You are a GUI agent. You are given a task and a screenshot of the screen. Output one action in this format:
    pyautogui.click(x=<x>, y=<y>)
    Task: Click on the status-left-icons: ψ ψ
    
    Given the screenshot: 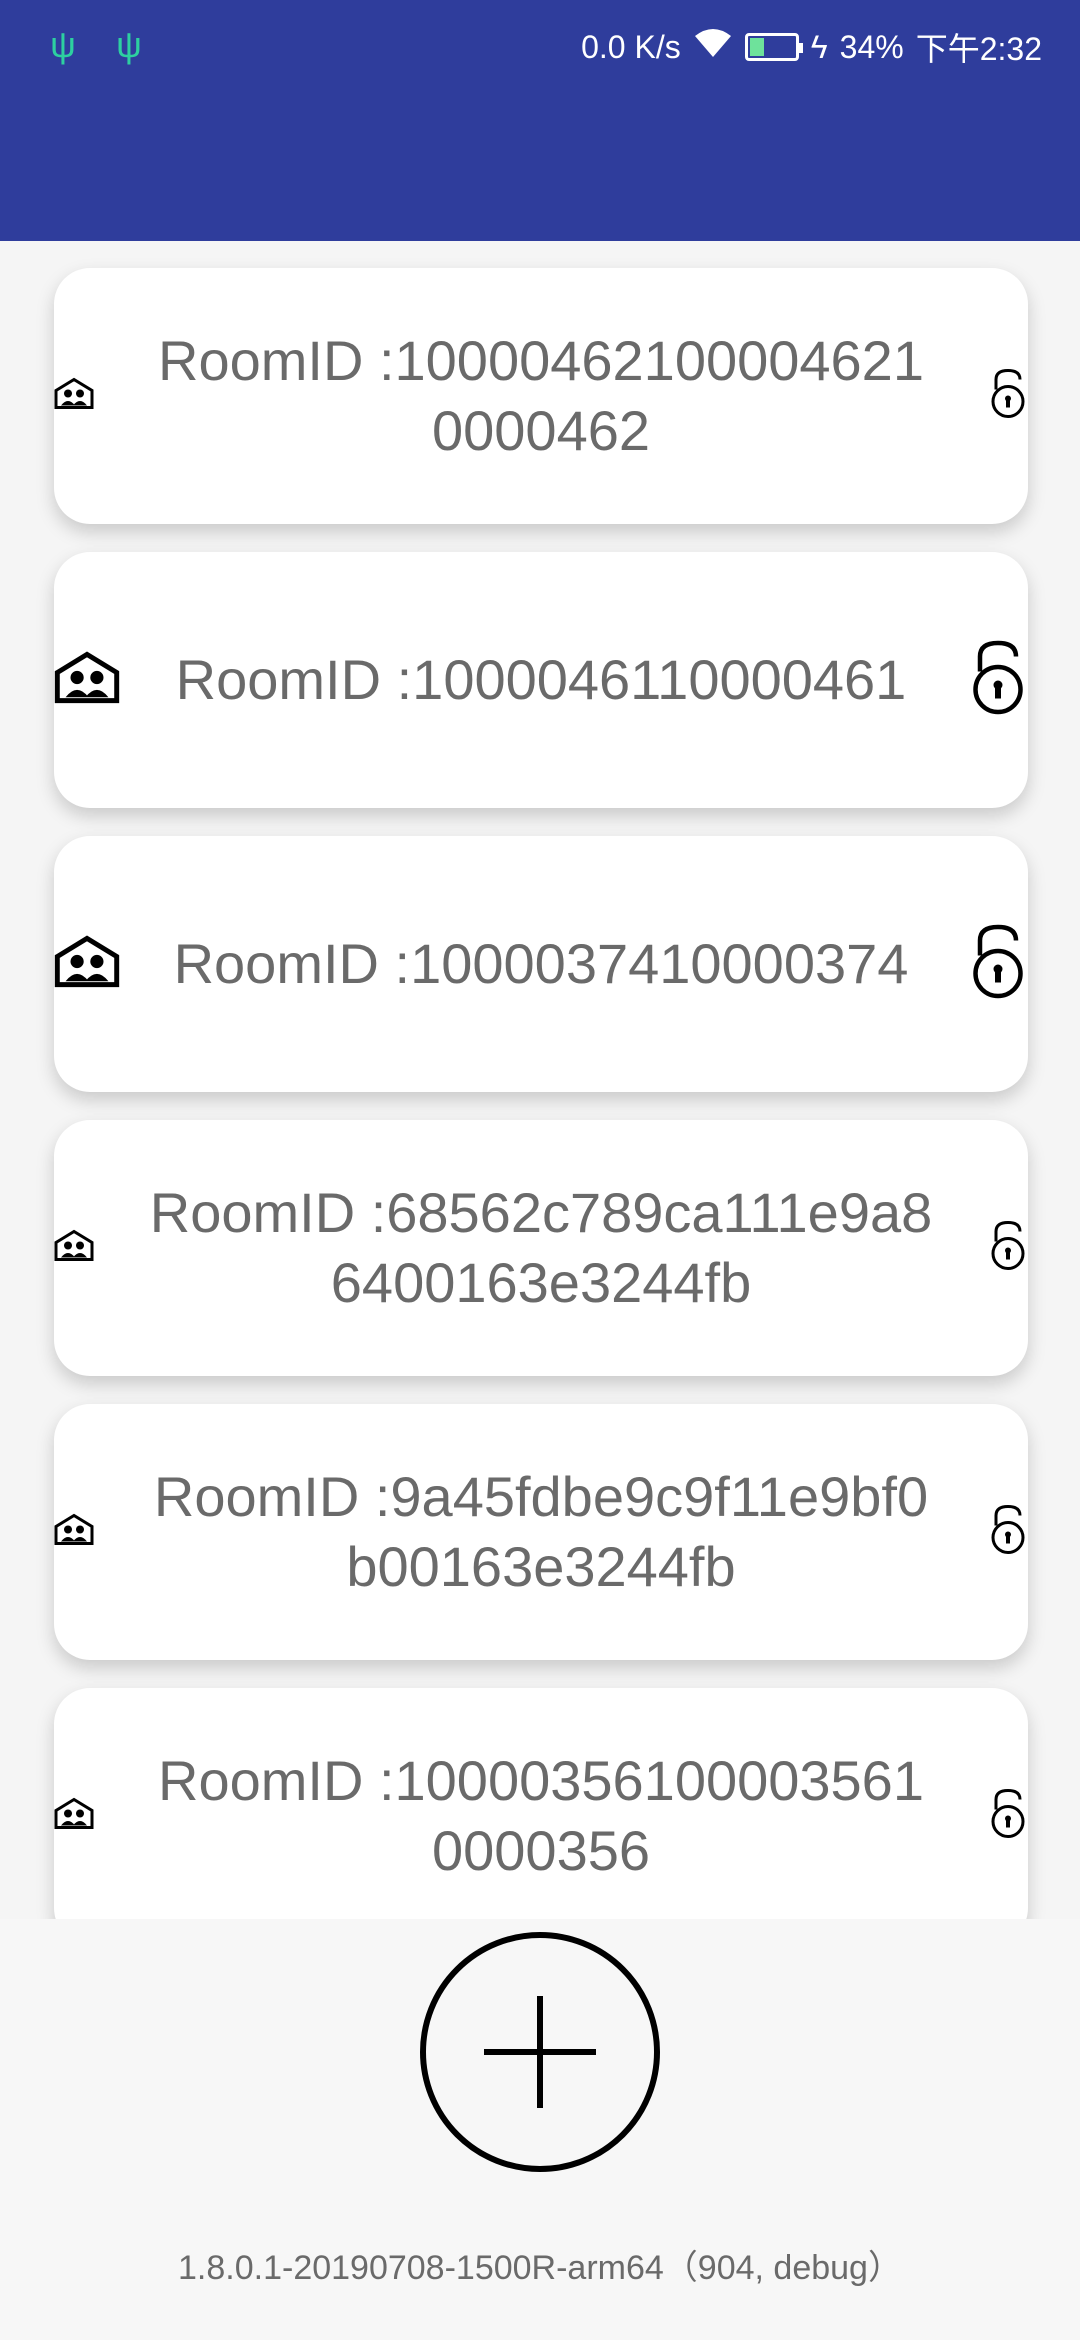 What is the action you would take?
    pyautogui.click(x=96, y=45)
    